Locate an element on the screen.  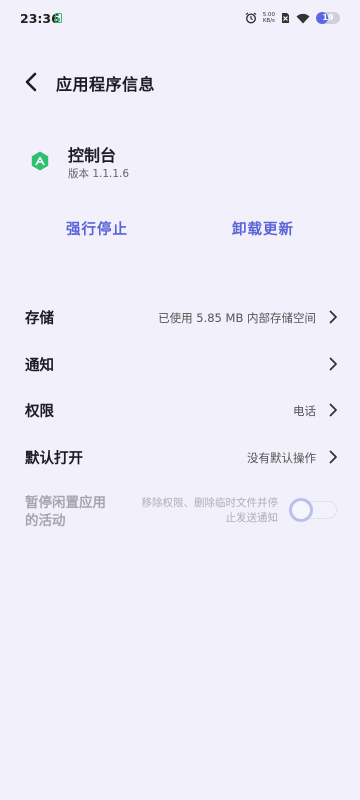
open-by-default-title: 默认打开 is located at coordinates (54, 459).